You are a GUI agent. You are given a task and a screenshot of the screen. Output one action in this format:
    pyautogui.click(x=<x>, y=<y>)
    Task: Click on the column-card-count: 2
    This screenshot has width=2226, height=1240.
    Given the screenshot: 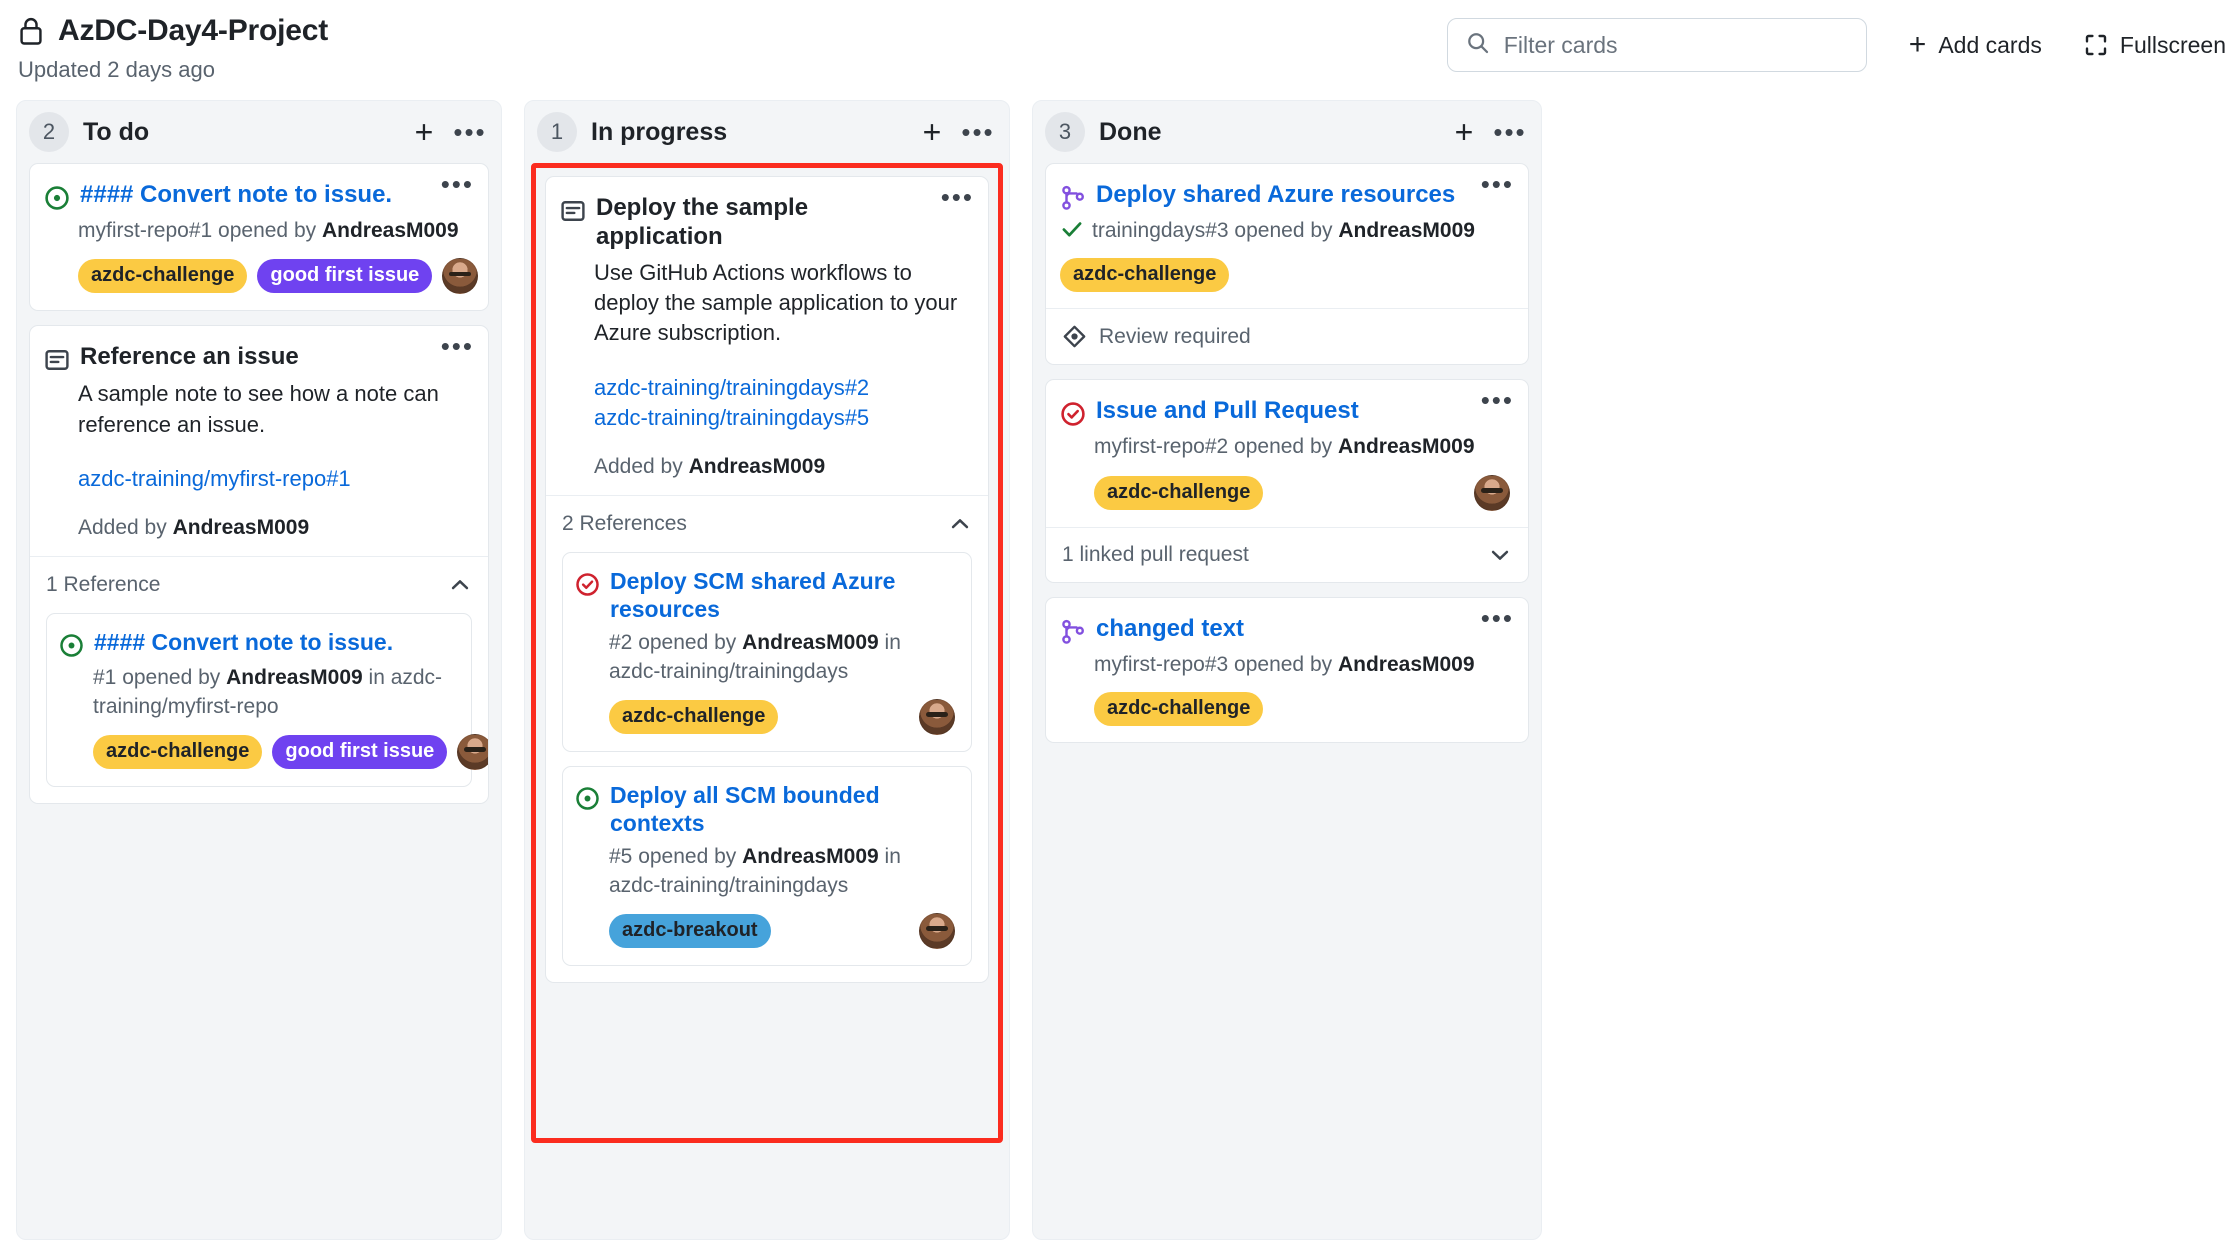 What is the action you would take?
    pyautogui.click(x=49, y=132)
    